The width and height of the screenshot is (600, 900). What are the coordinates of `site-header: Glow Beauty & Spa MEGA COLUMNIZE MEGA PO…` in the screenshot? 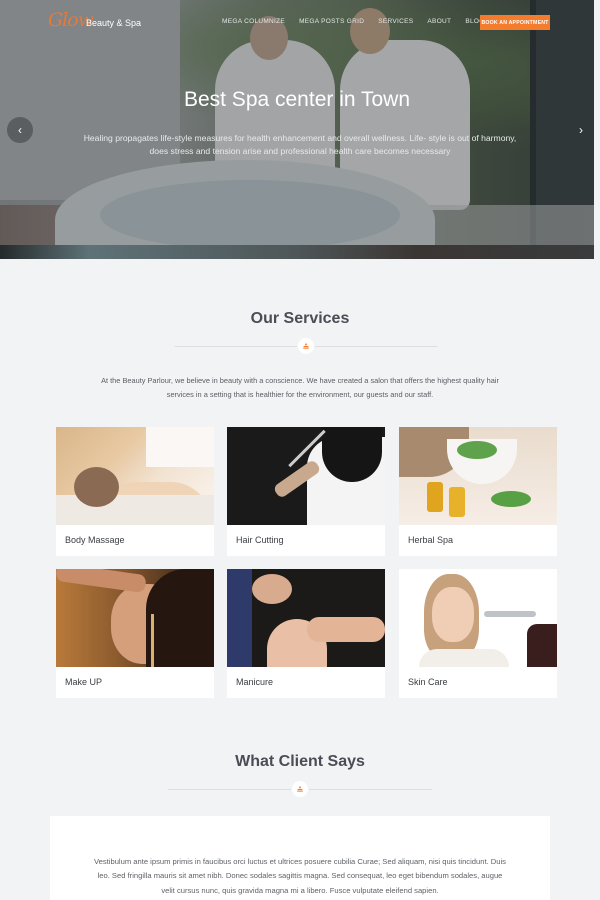 It's located at (300, 22).